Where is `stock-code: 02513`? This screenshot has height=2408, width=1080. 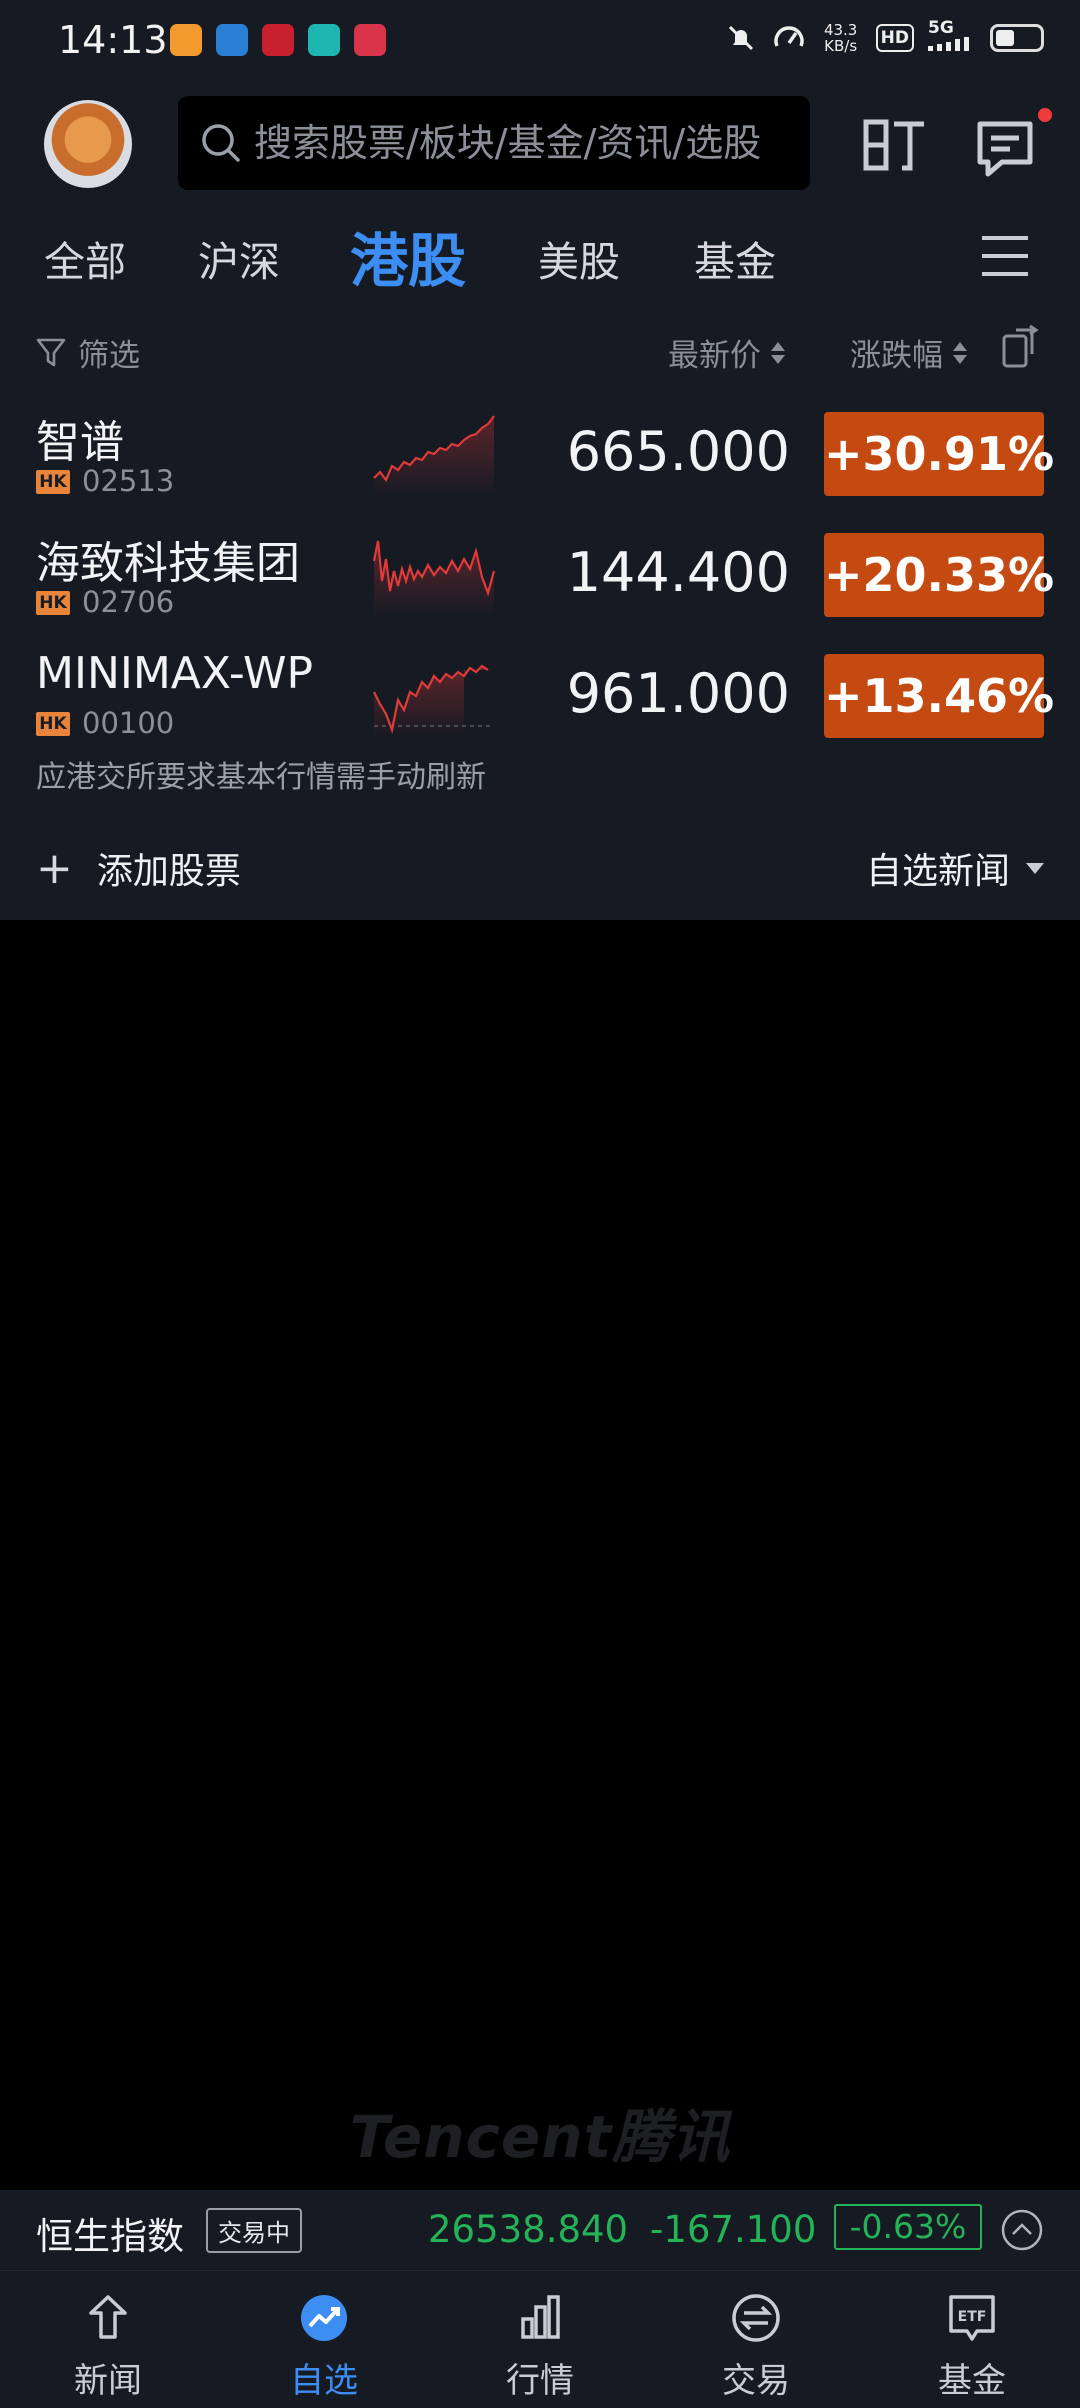
stock-code: 02513 is located at coordinates (128, 481).